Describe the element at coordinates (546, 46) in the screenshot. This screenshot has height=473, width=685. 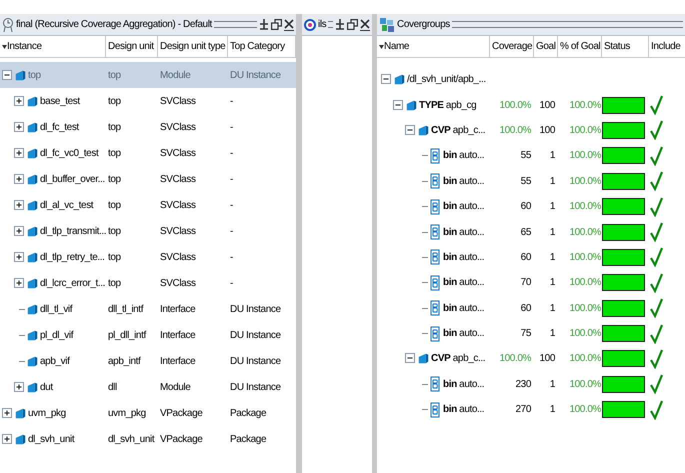
I see `column-header: Goal` at that location.